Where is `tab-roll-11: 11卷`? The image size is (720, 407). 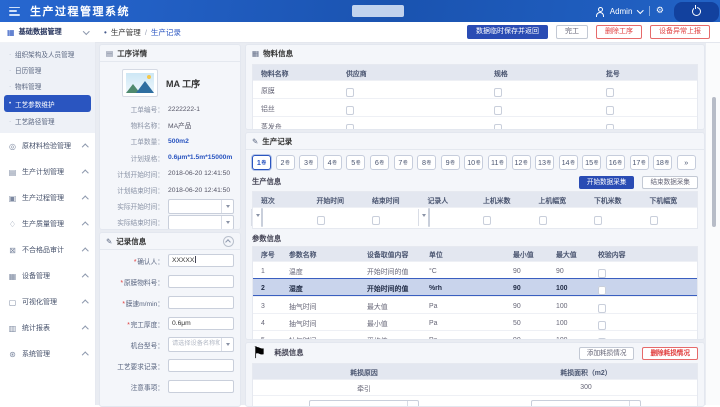 tab-roll-11: 11卷 is located at coordinates (497, 162).